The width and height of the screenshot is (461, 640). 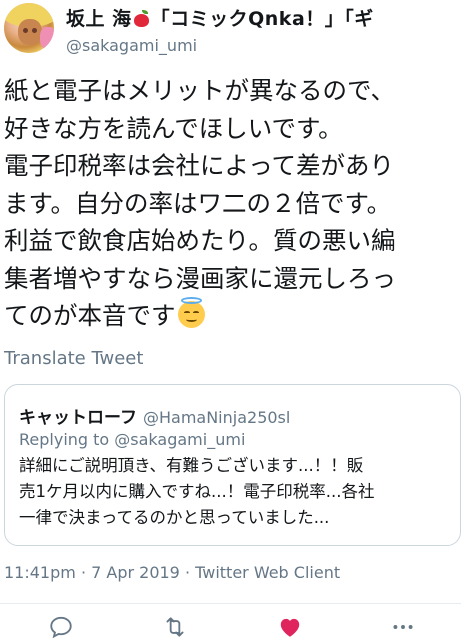 What do you see at coordinates (29, 28) in the screenshot?
I see `avatar` at bounding box center [29, 28].